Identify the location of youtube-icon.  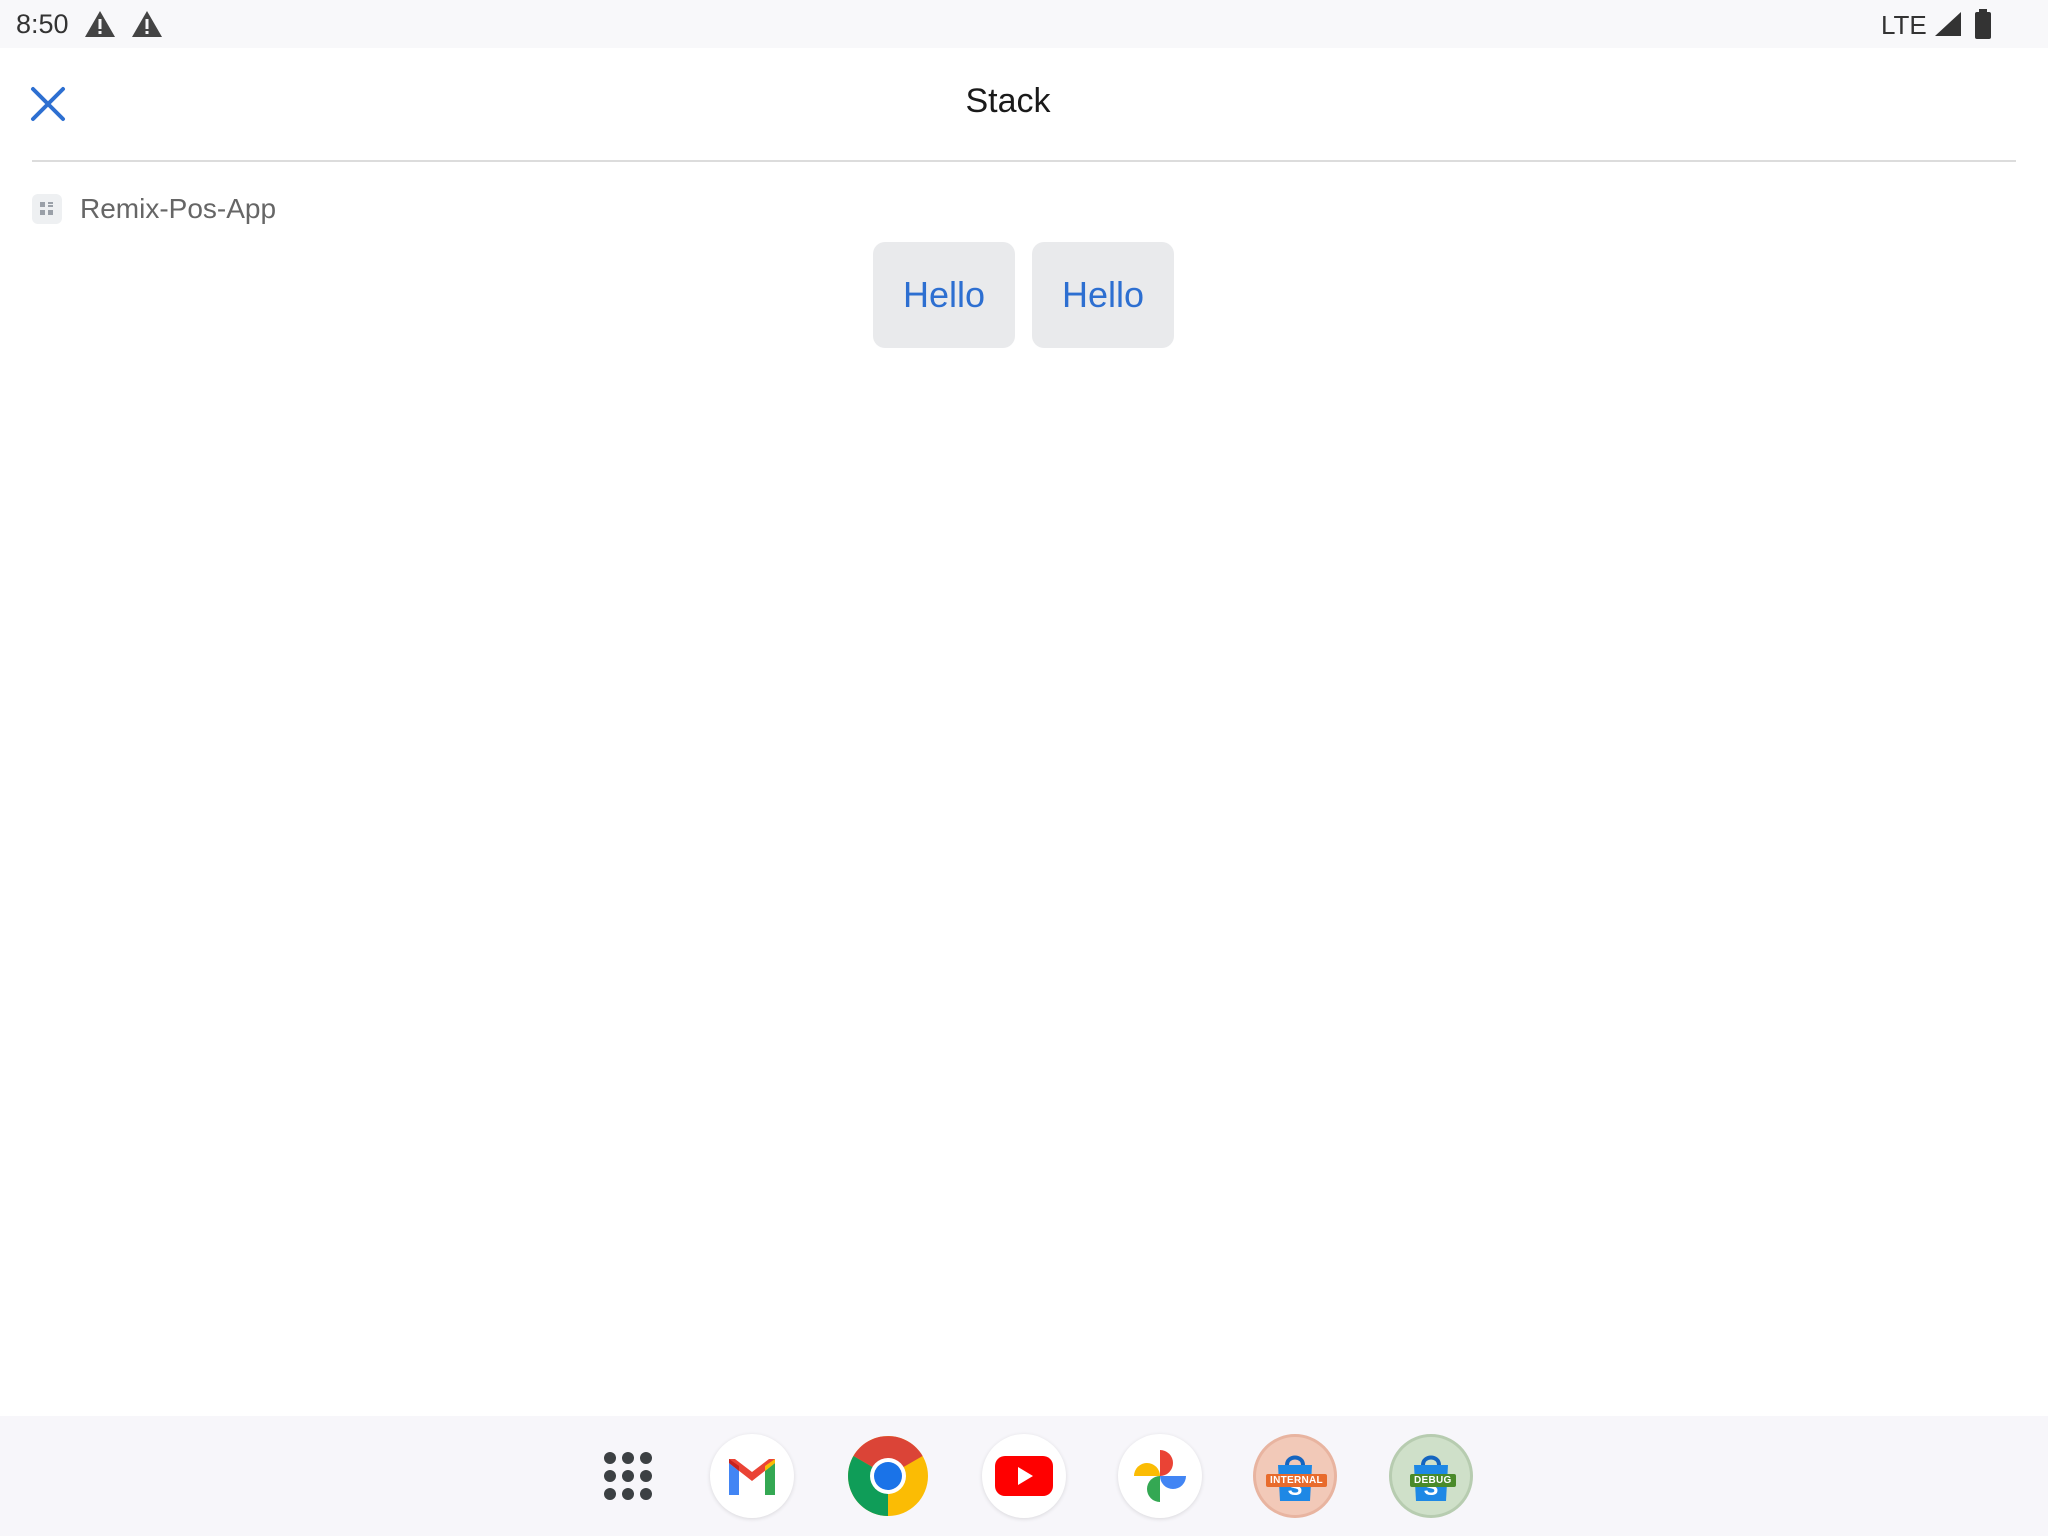
(1024, 1476).